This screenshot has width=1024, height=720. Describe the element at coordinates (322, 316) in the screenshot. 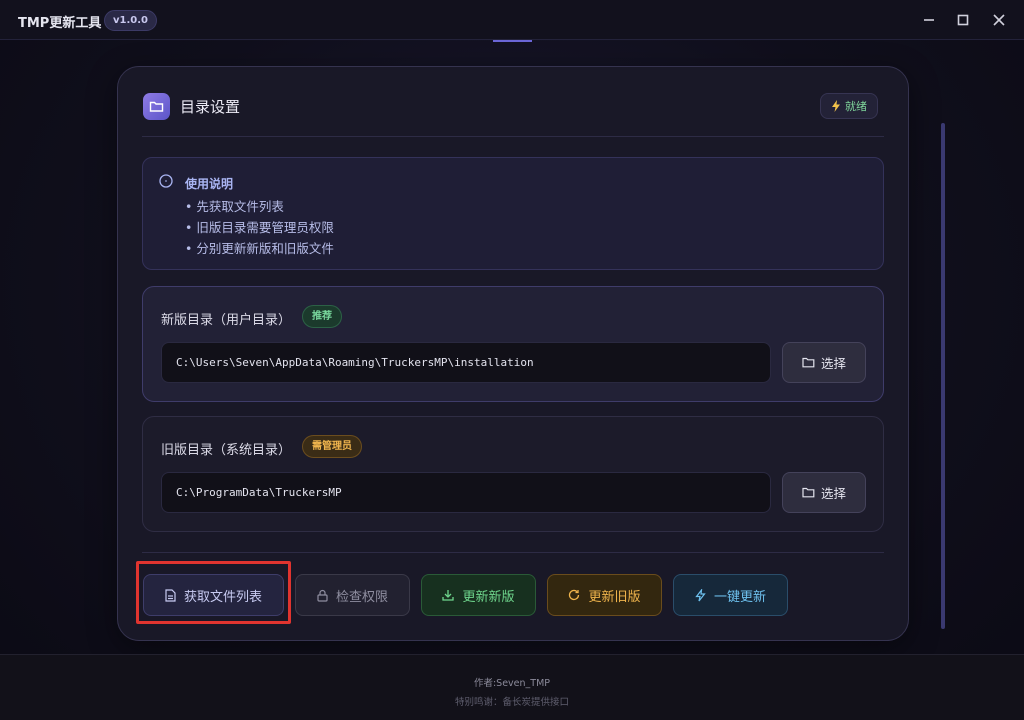

I see `recommended-tag: 推荐` at that location.